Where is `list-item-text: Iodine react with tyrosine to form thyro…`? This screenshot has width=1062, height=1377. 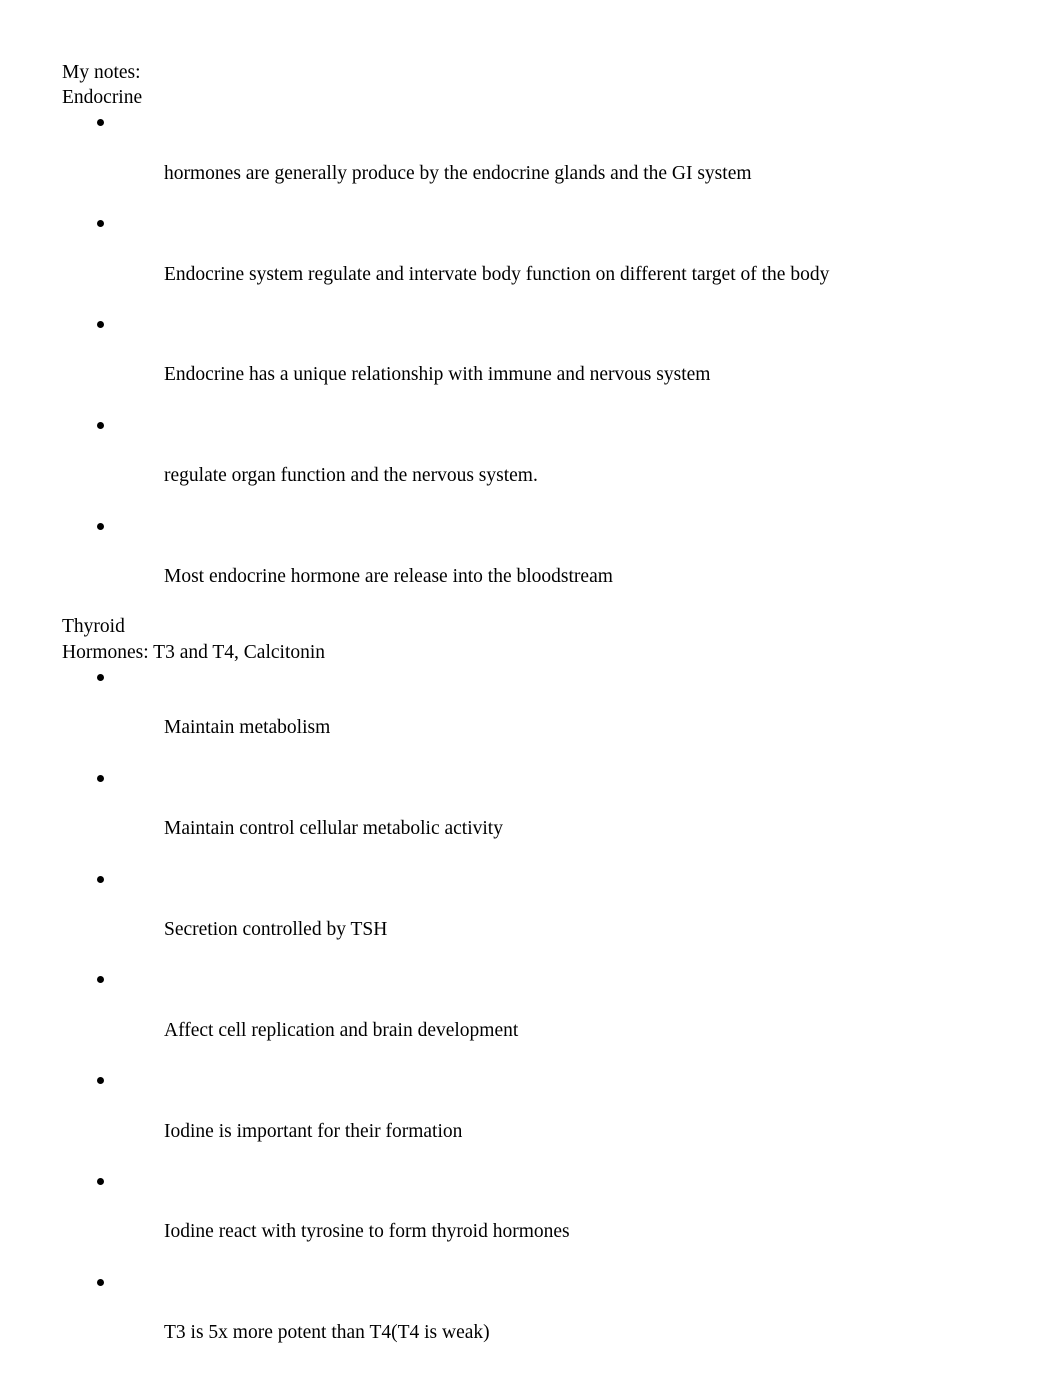
list-item-text: Iodine react with tyrosine to form thyro… is located at coordinates (367, 1232).